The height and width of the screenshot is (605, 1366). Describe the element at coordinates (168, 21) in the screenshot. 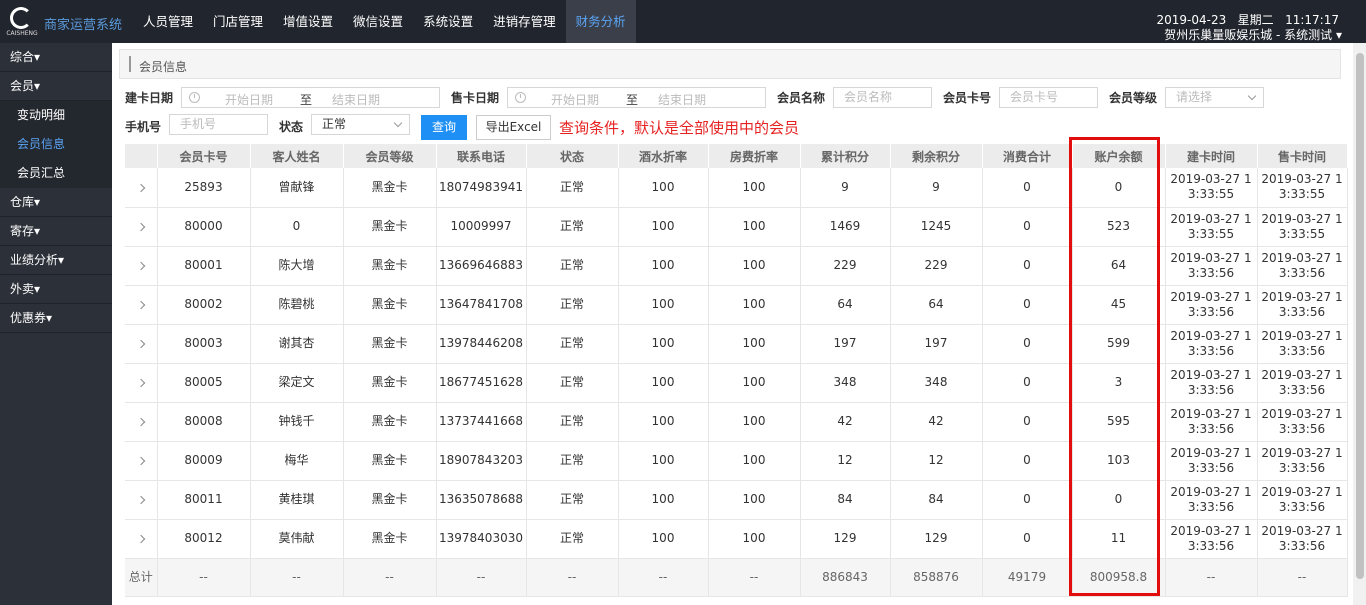

I see `nav-item-0: 人员管理` at that location.